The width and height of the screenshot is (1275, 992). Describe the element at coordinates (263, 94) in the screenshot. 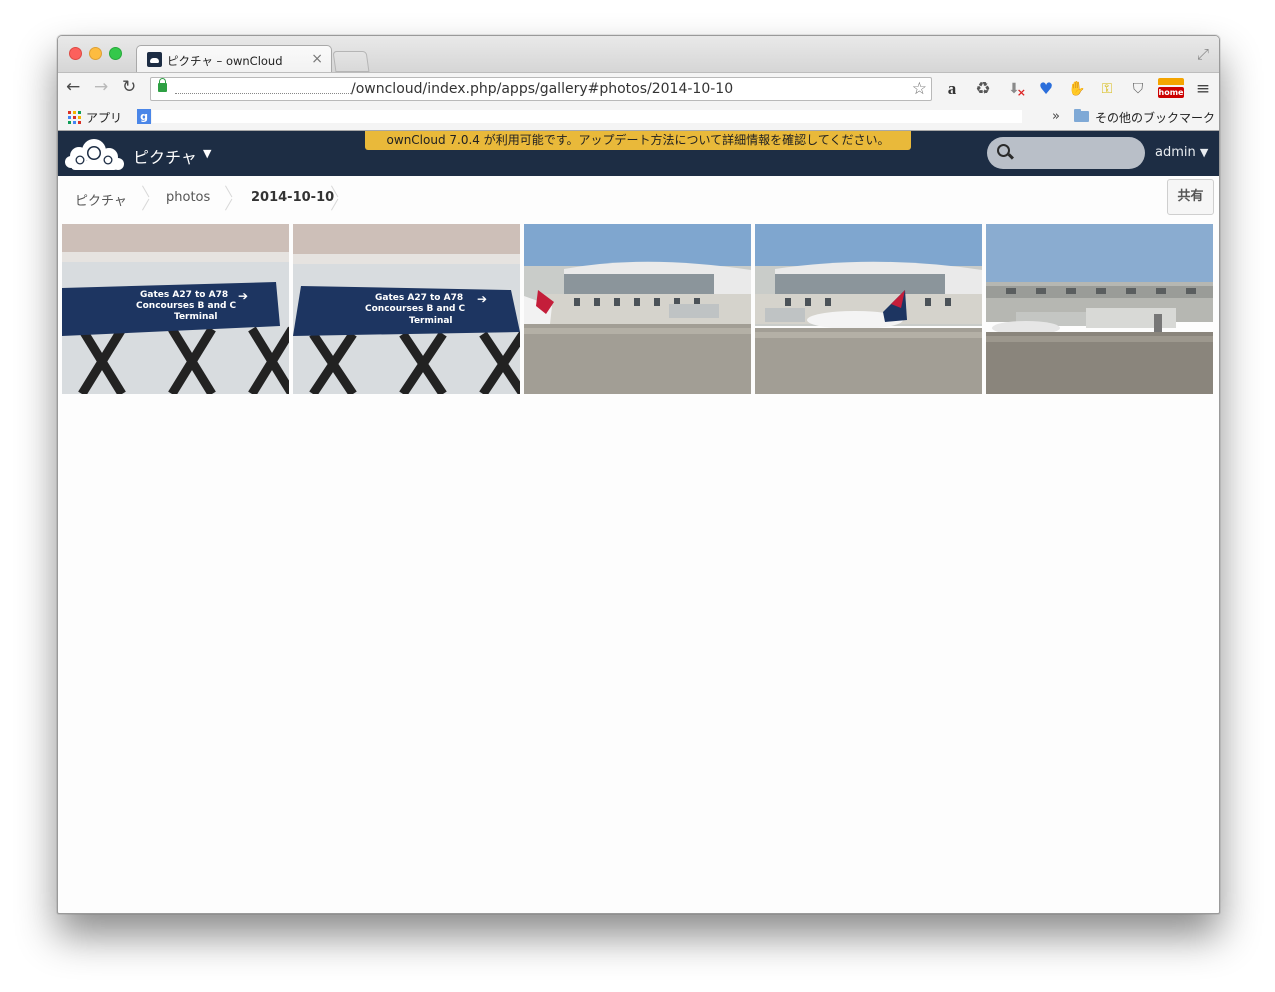

I see `redacted-host` at that location.